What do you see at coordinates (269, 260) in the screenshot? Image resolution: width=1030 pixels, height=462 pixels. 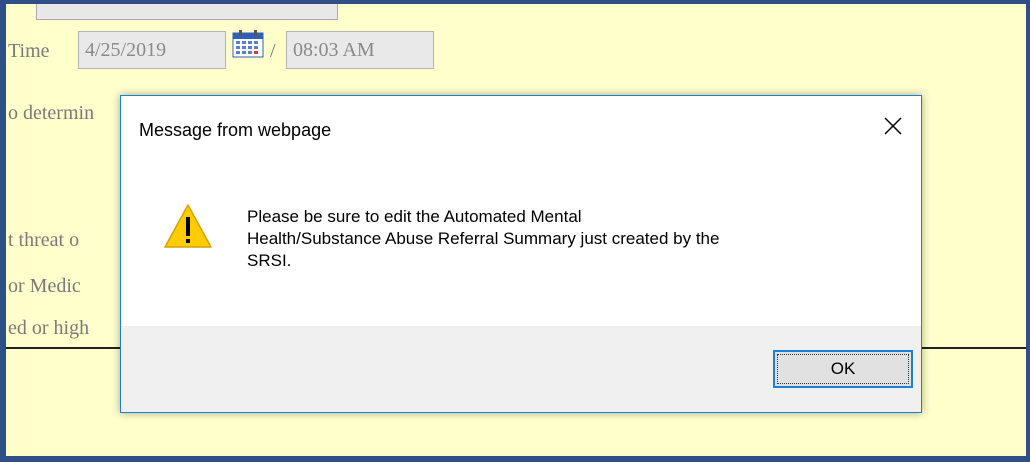 I see `message-line-3: SRSI.` at bounding box center [269, 260].